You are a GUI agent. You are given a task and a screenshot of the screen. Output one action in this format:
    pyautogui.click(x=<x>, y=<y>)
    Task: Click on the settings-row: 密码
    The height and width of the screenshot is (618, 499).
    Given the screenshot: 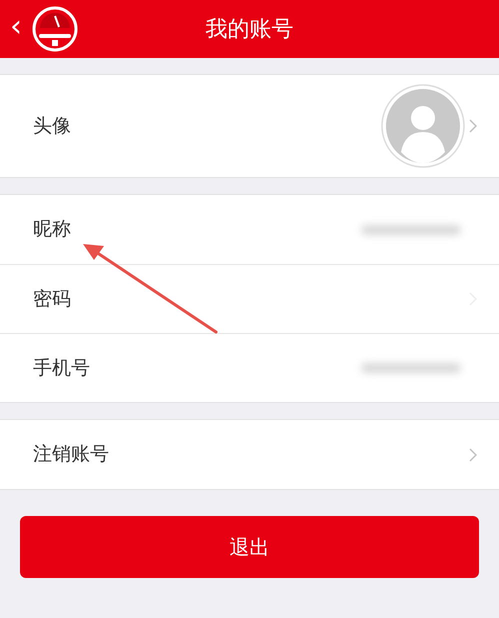 What is the action you would take?
    pyautogui.click(x=249, y=298)
    